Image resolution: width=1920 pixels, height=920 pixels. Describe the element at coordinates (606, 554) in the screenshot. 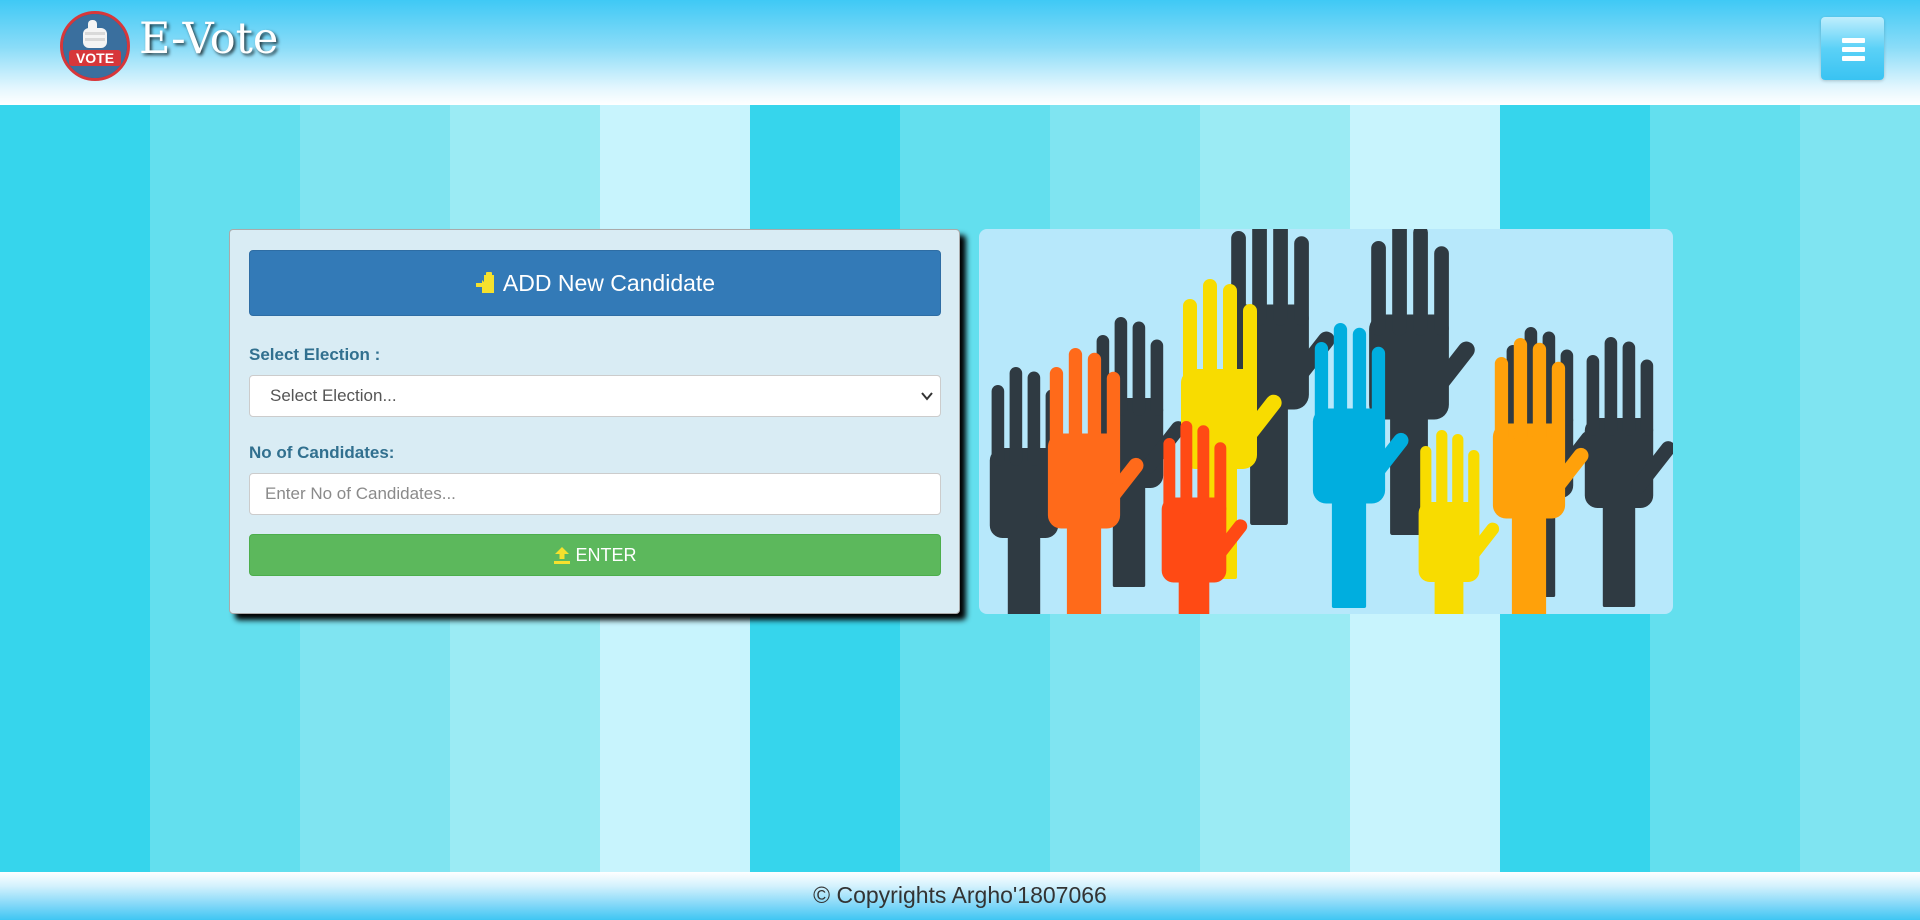

I see `enter-button-label: ENTER` at that location.